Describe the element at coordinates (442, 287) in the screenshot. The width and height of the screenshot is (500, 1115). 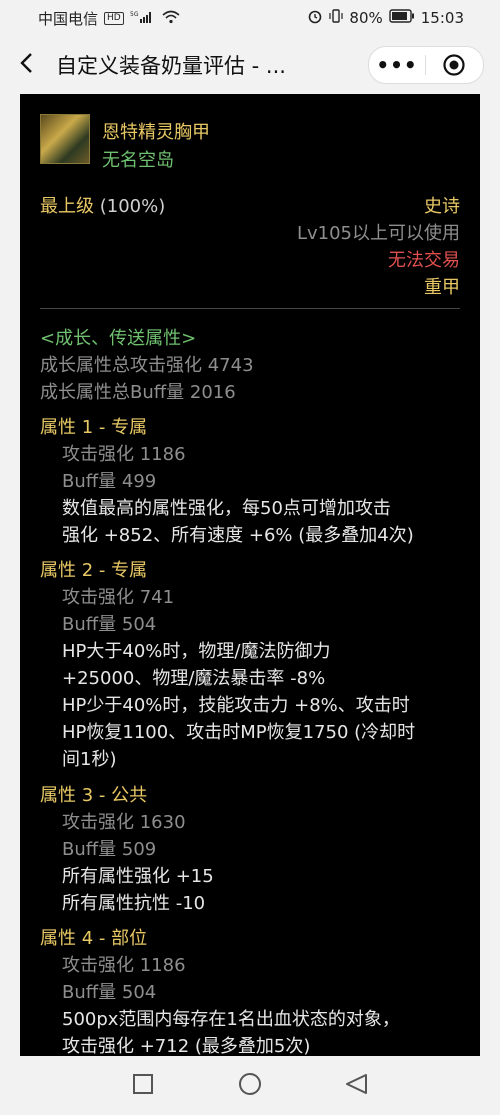
I see `armor-type: 重甲` at that location.